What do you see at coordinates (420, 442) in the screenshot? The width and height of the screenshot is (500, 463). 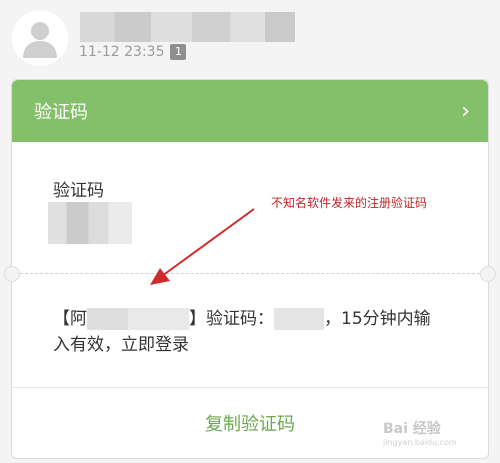 I see `watermark-url: jingyan.baidu.com` at bounding box center [420, 442].